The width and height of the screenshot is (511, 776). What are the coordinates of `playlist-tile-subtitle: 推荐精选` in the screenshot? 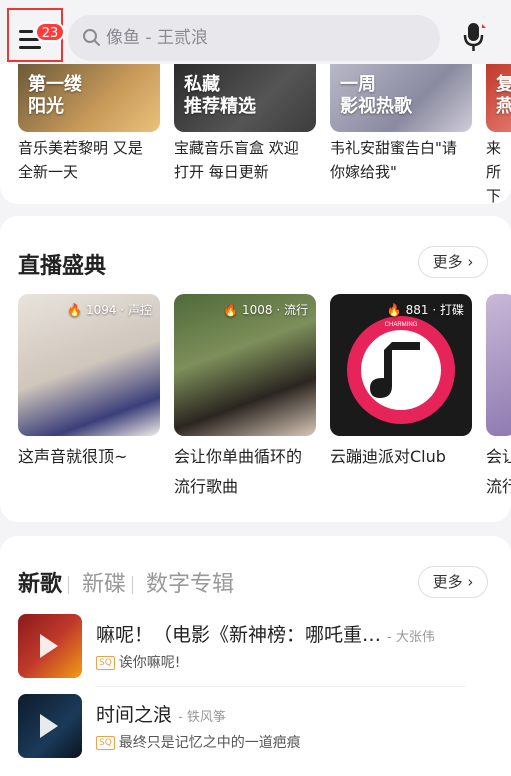 It's located at (220, 106).